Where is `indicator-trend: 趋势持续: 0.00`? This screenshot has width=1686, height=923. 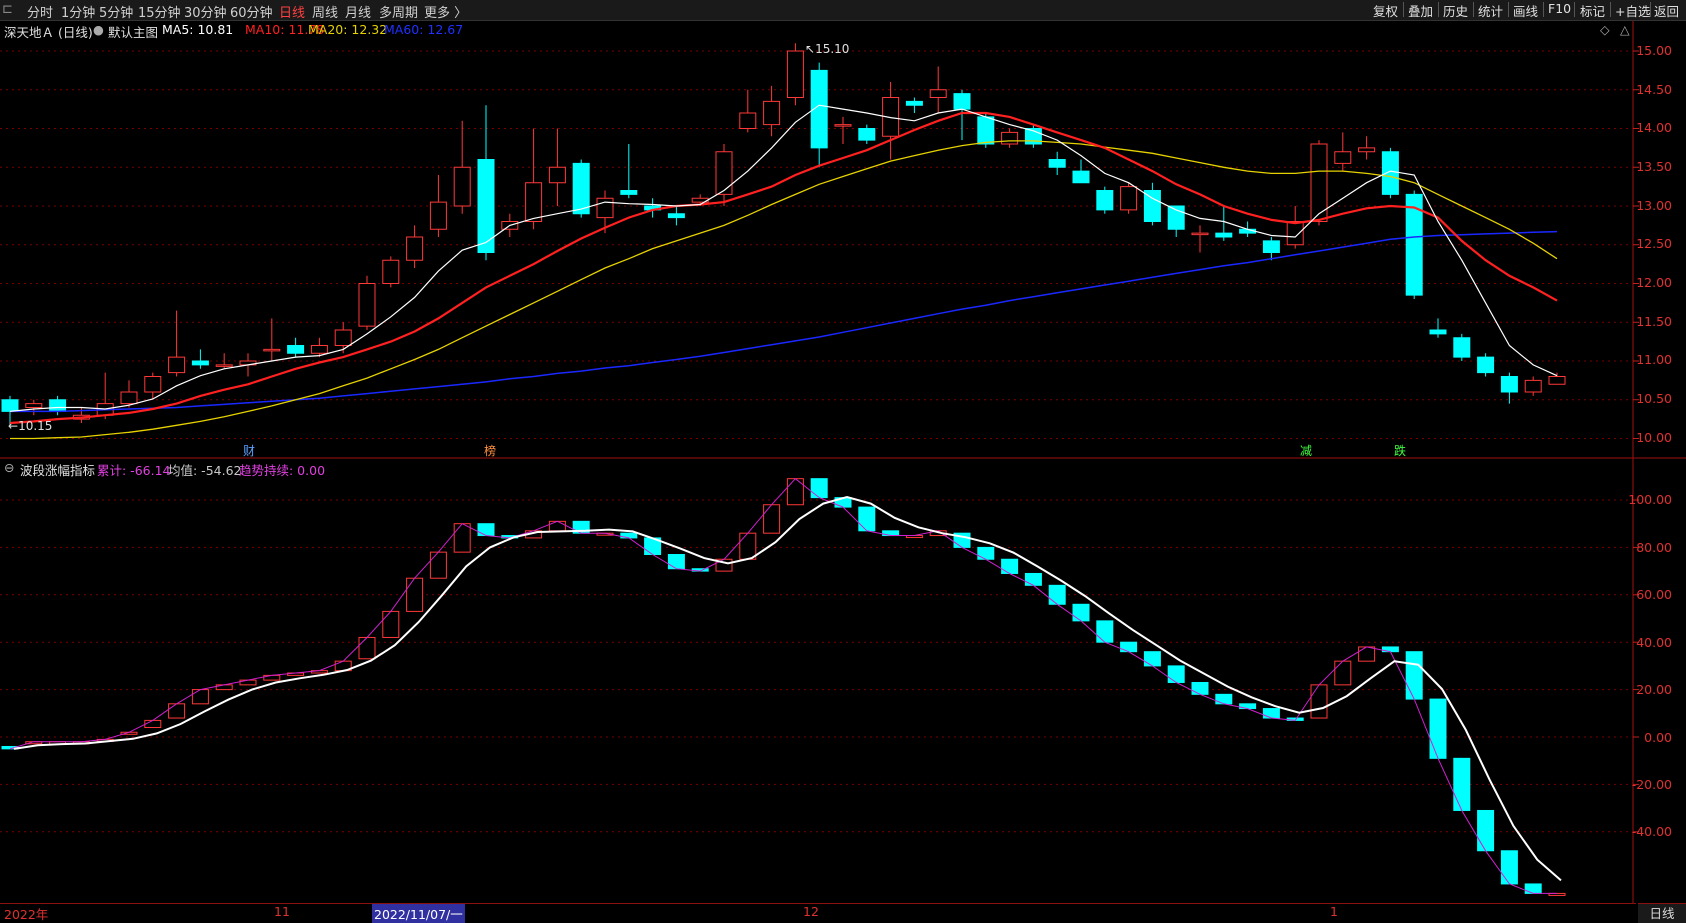
indicator-trend: 趋势持续: 0.00 is located at coordinates (282, 470).